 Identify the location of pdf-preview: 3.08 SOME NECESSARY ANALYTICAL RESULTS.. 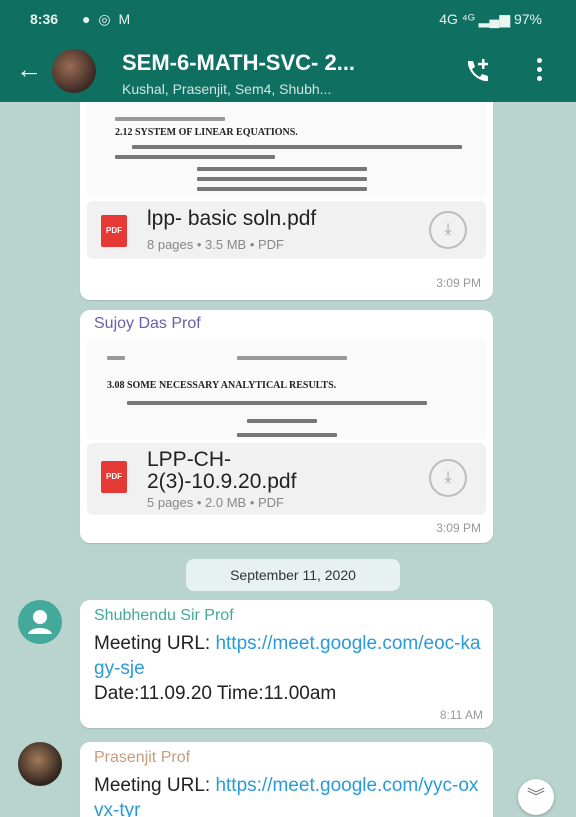
(286, 389).